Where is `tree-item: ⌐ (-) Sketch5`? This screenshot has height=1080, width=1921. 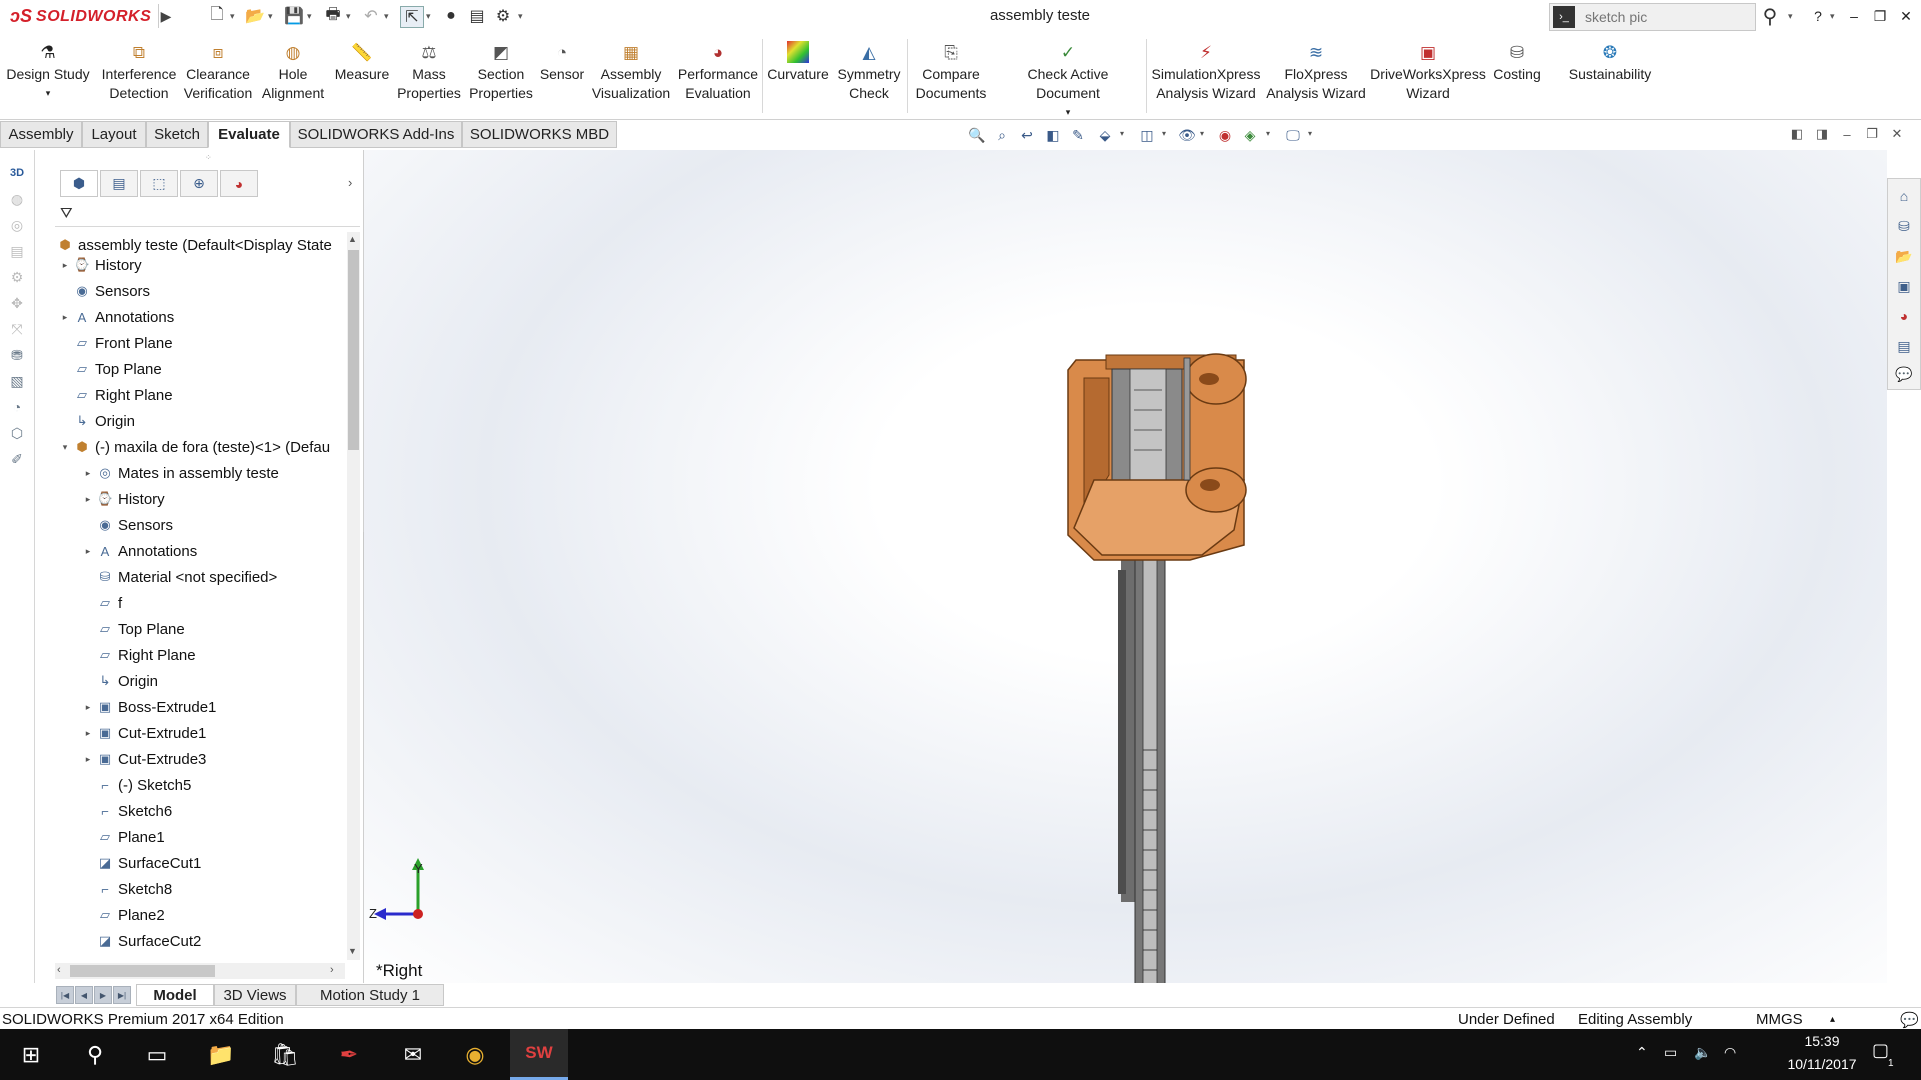 tree-item: ⌐ (-) Sketch5 is located at coordinates (136, 785).